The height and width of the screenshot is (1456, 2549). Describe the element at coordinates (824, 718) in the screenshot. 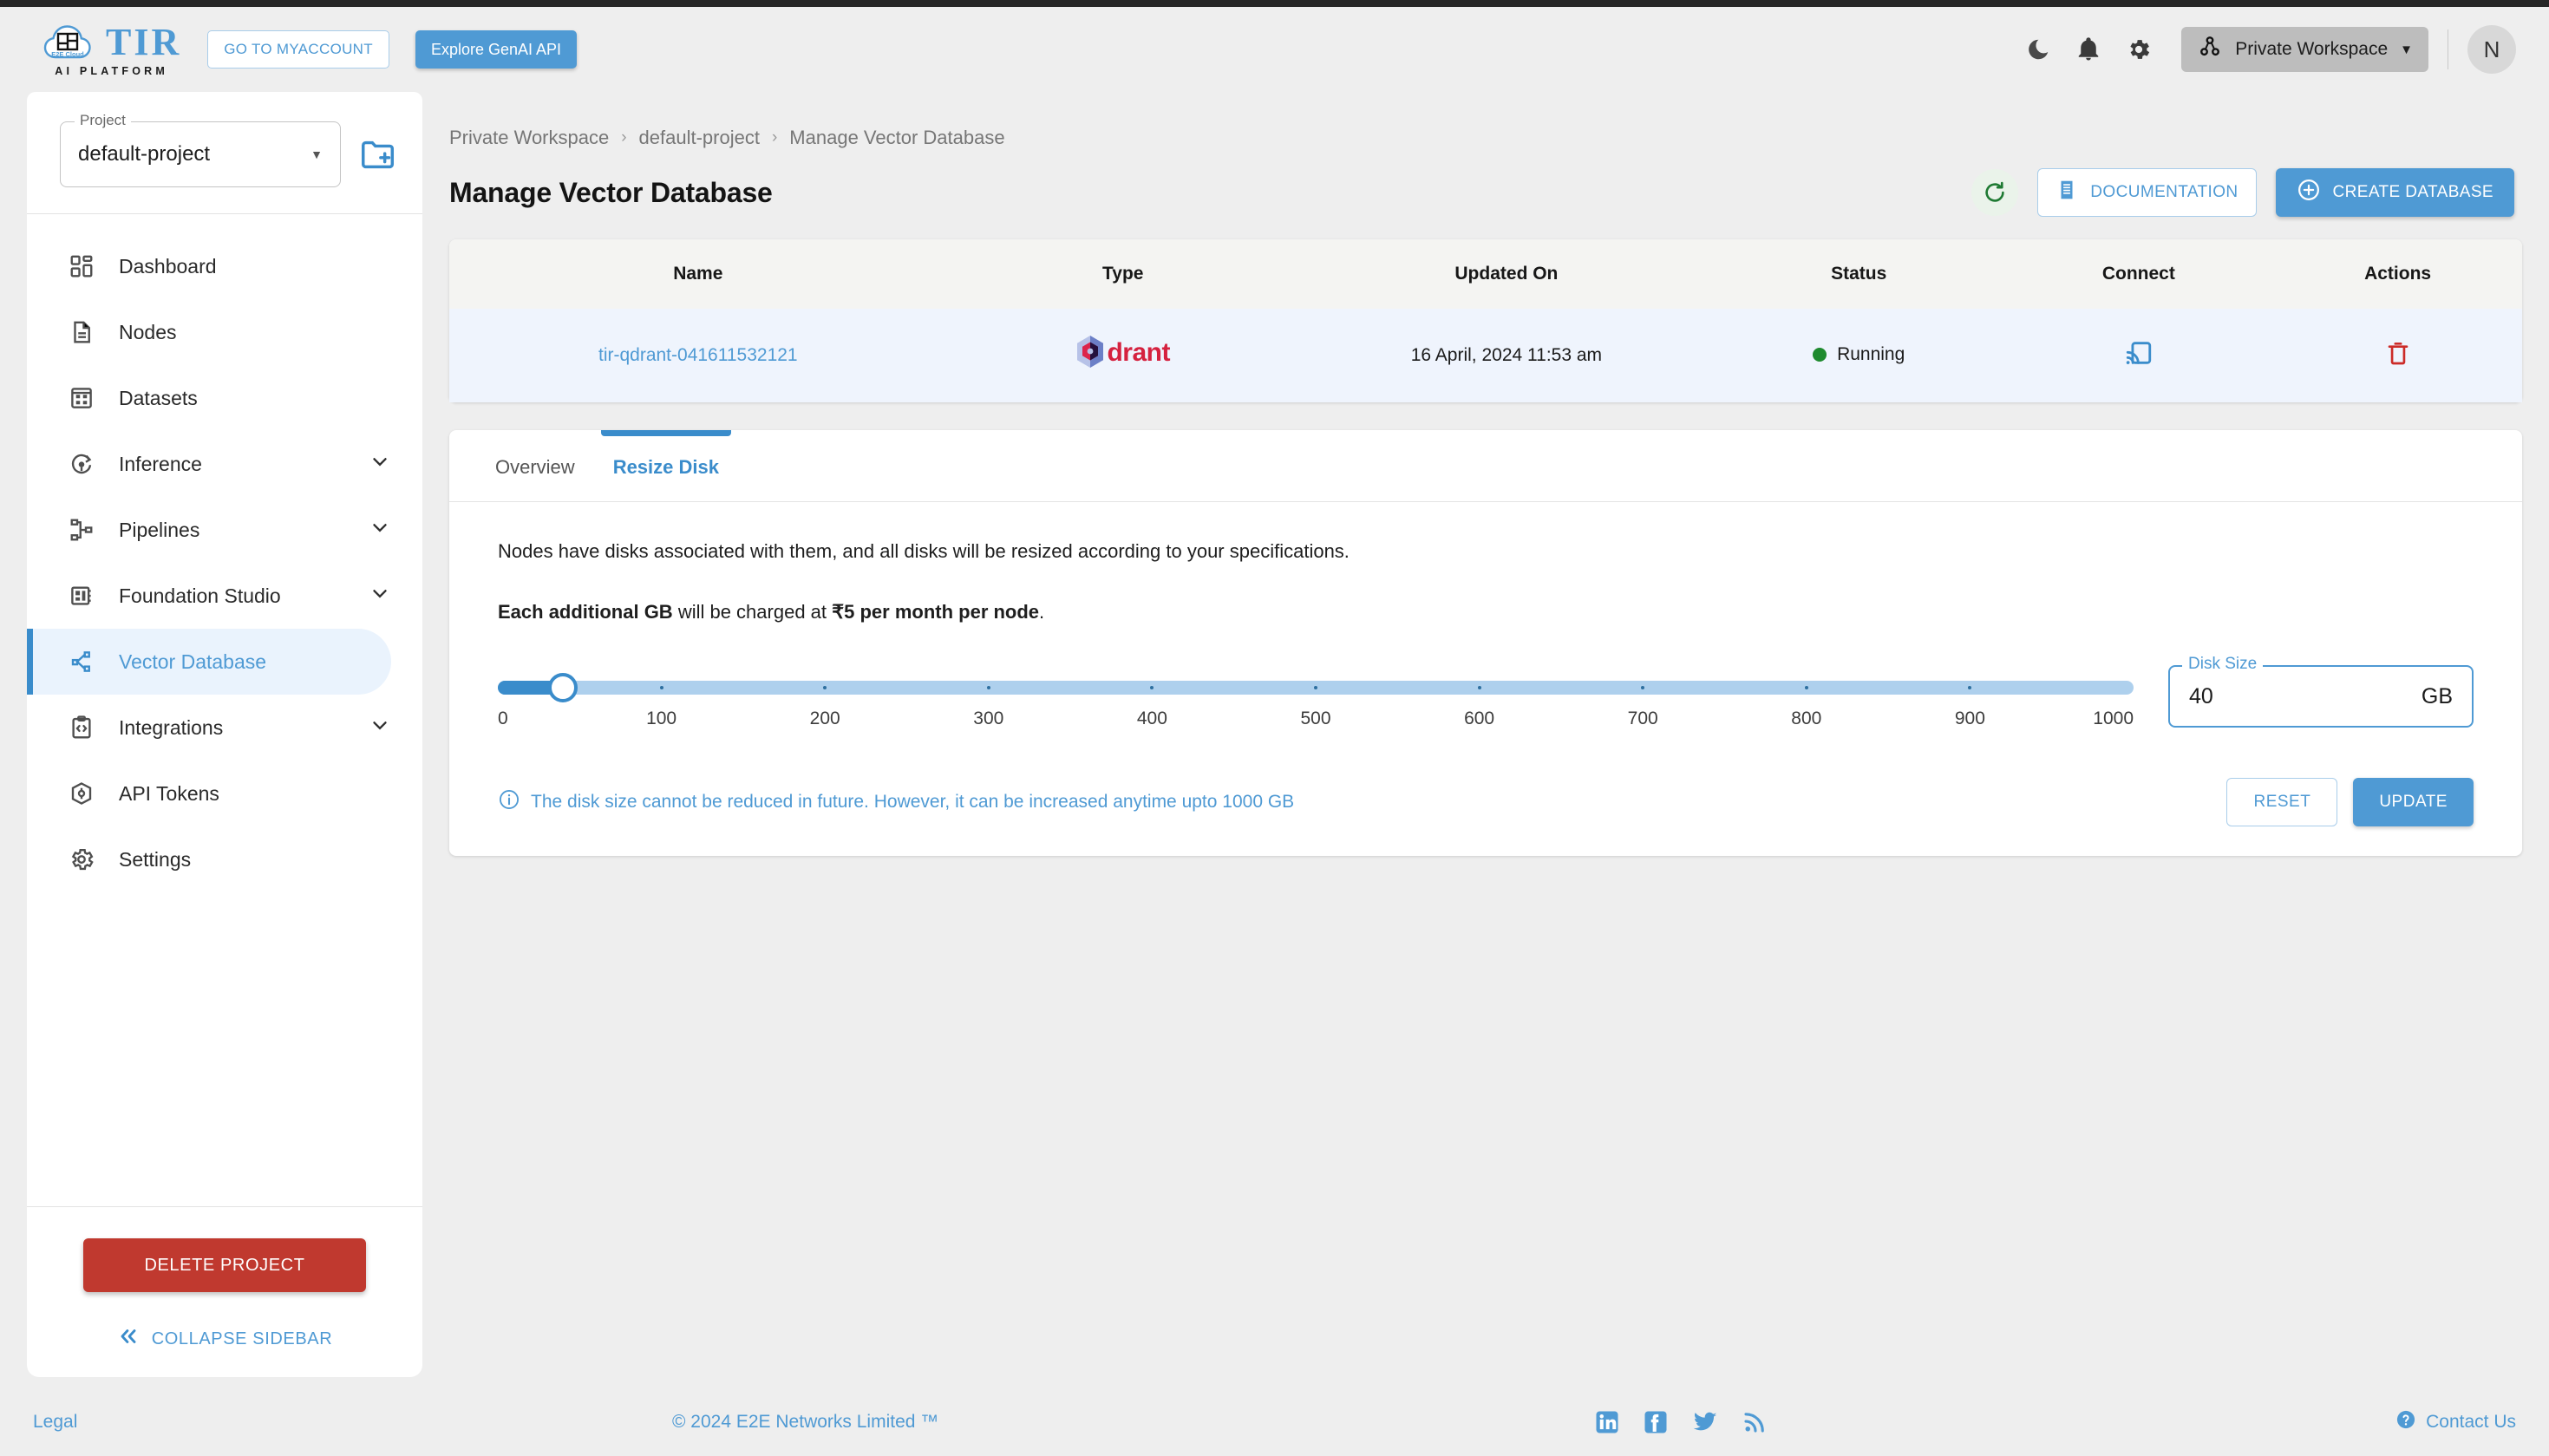

I see `slider-scale-label: 200` at that location.